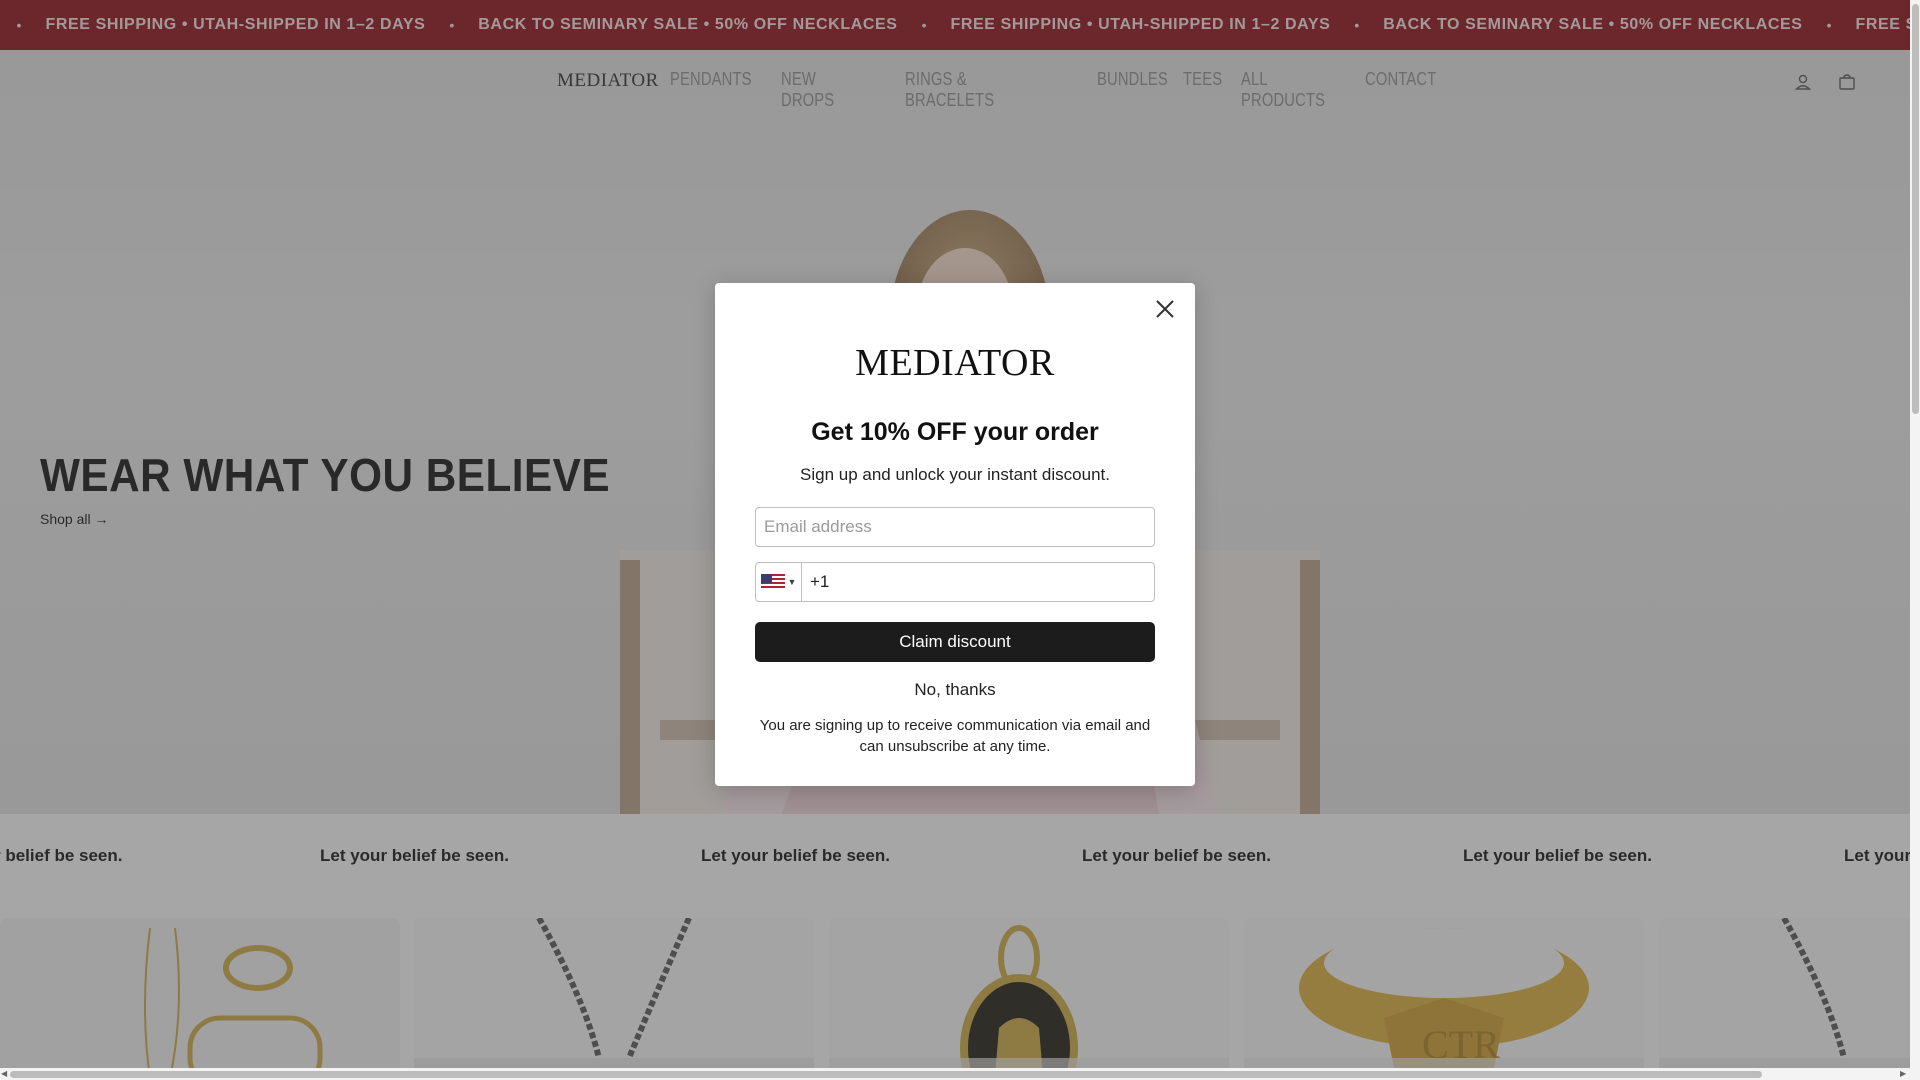 This screenshot has height=1080, width=1920. Describe the element at coordinates (1903, 1073) in the screenshot. I see `scroll-right-icon: ▶` at that location.